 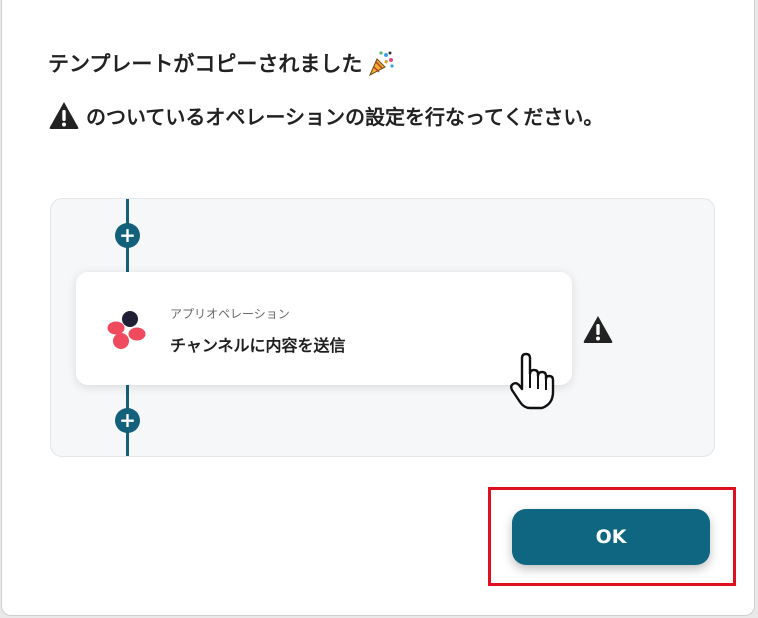 I want to click on operation-type-label: アプリオペレーション, so click(x=230, y=314).